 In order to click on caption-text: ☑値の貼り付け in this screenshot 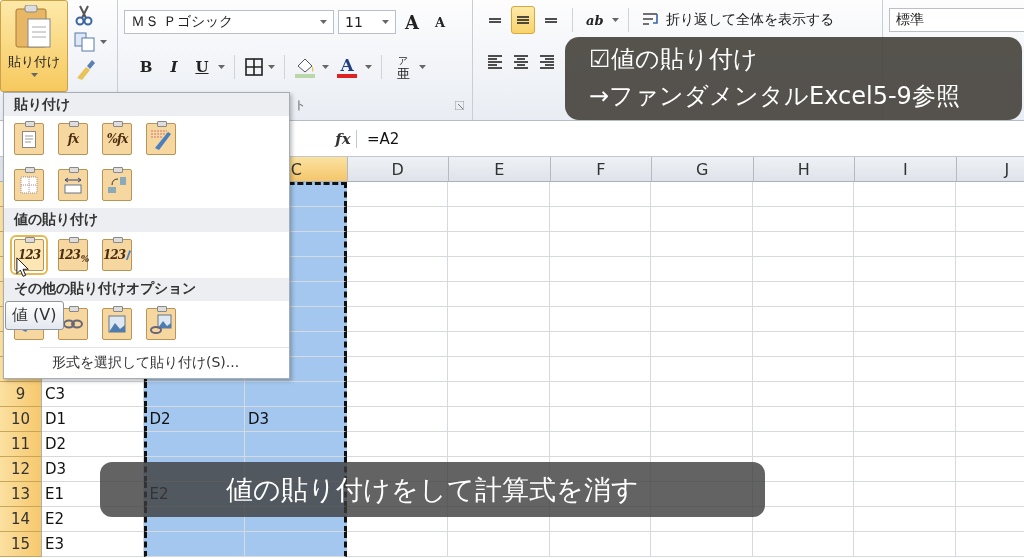, I will do `click(674, 59)`.